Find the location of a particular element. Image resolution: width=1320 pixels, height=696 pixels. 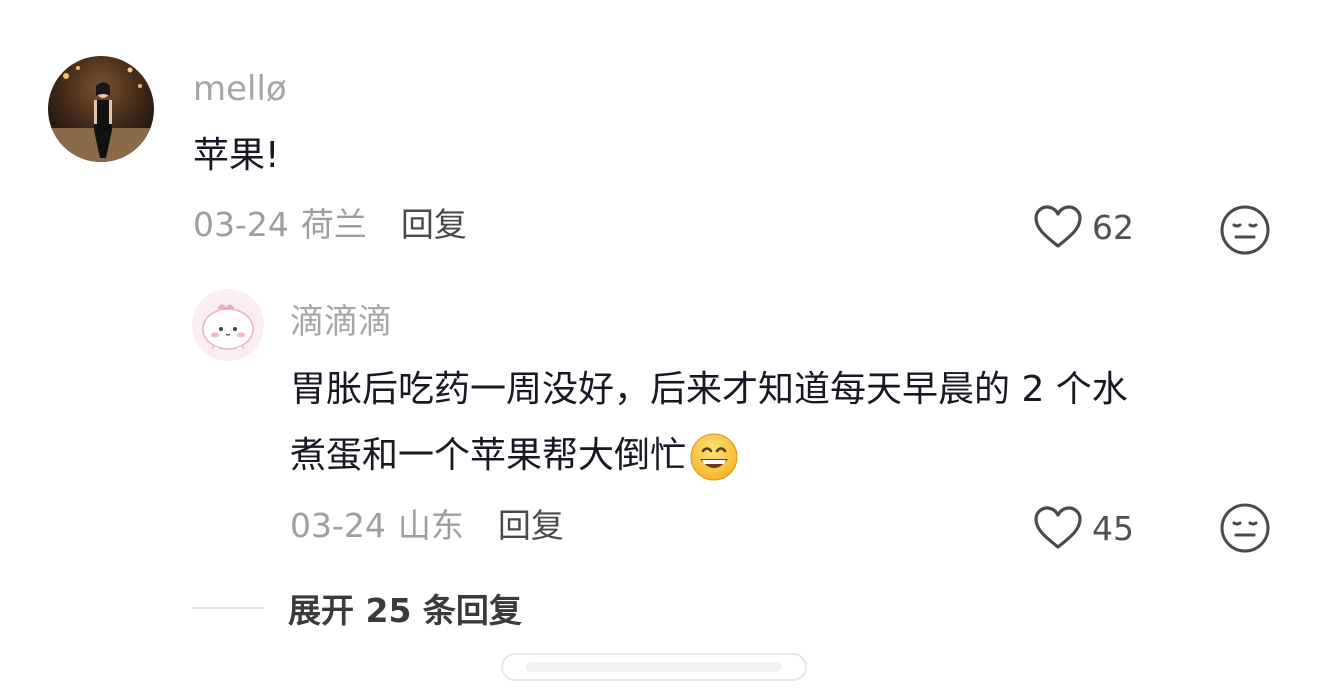

expand-replies-label: 展开 25 条回复 is located at coordinates (405, 610).